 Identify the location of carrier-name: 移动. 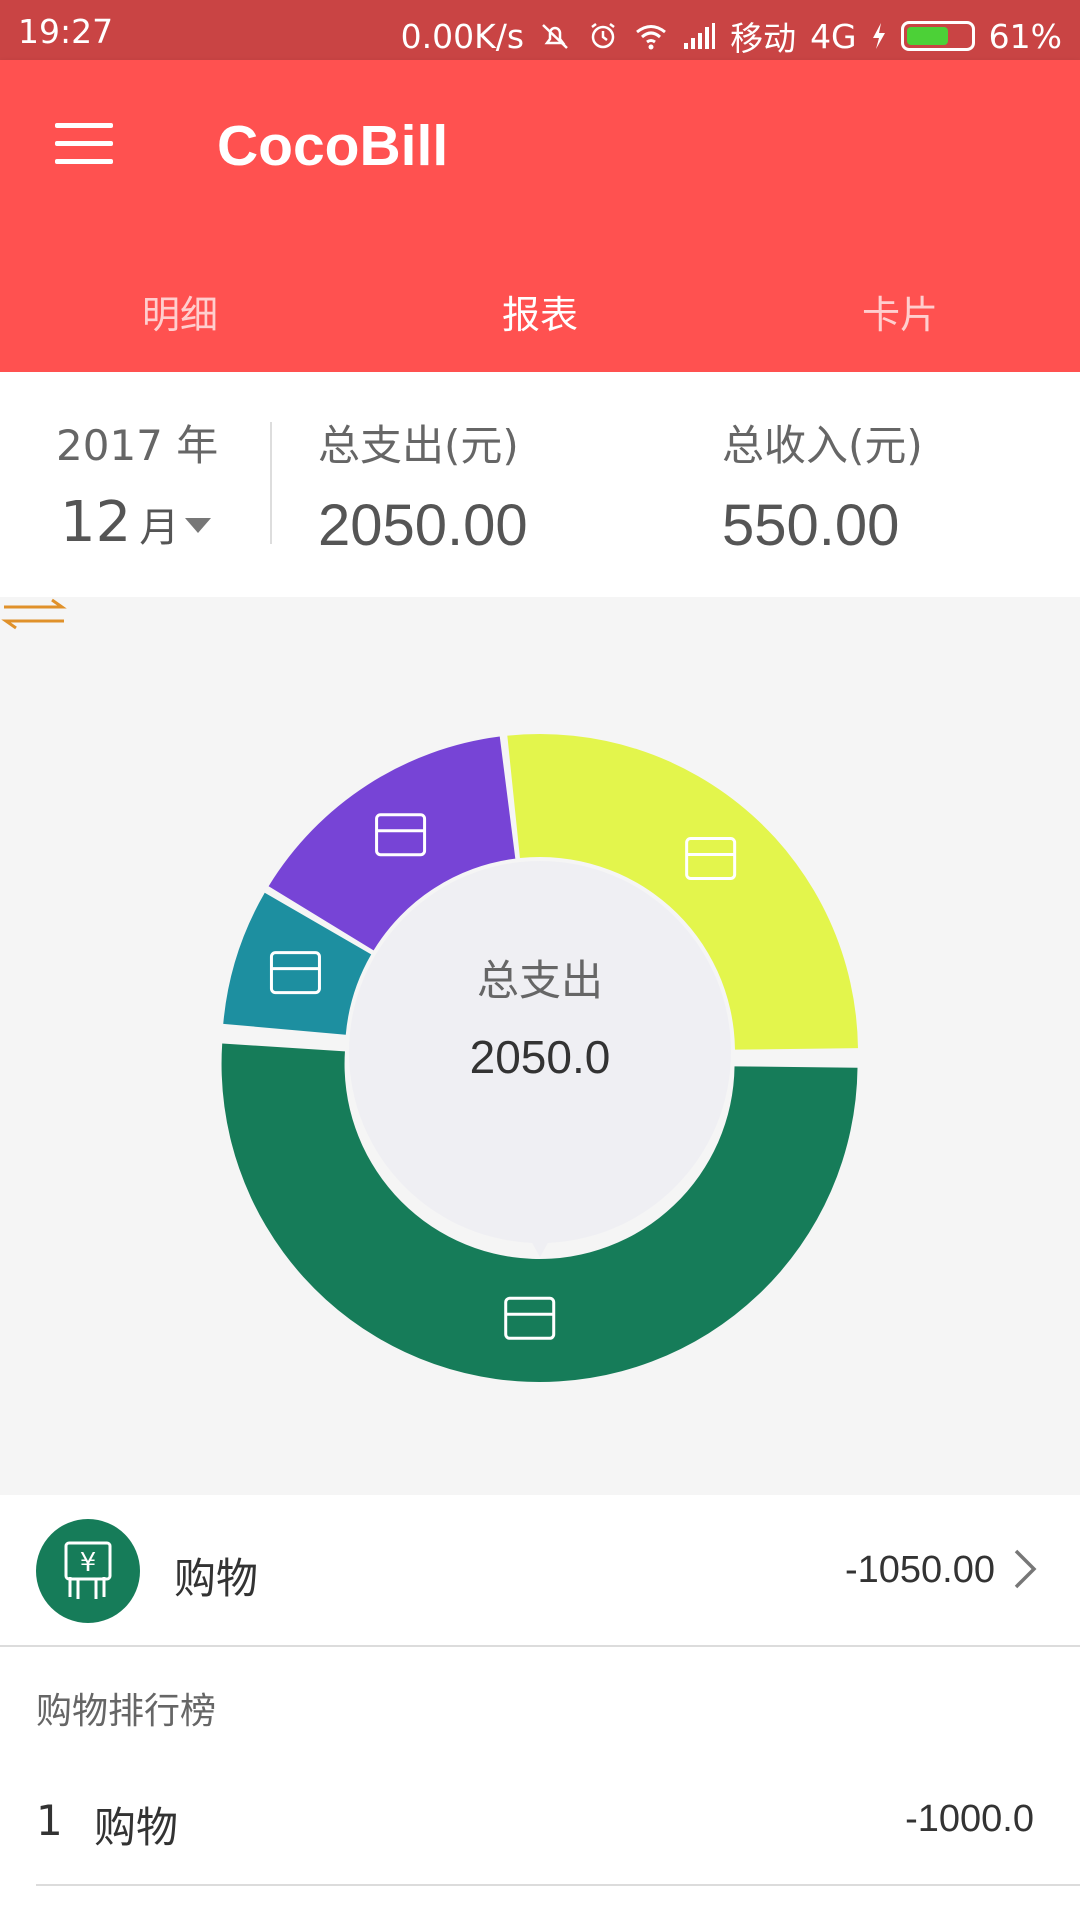
(763, 38).